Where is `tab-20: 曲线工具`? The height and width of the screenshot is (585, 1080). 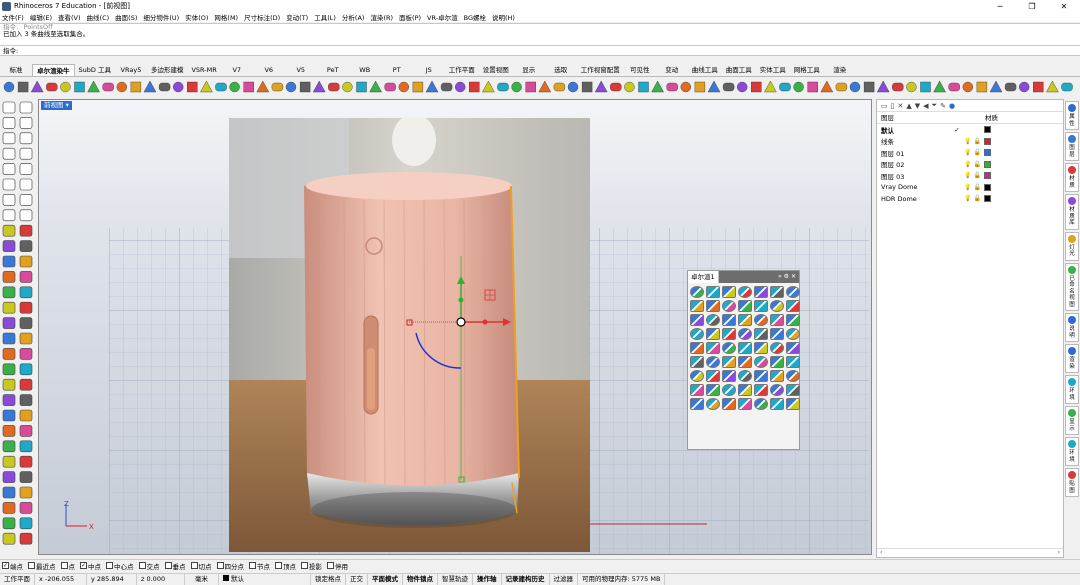
tab-20: 曲线工具 is located at coordinates (705, 70).